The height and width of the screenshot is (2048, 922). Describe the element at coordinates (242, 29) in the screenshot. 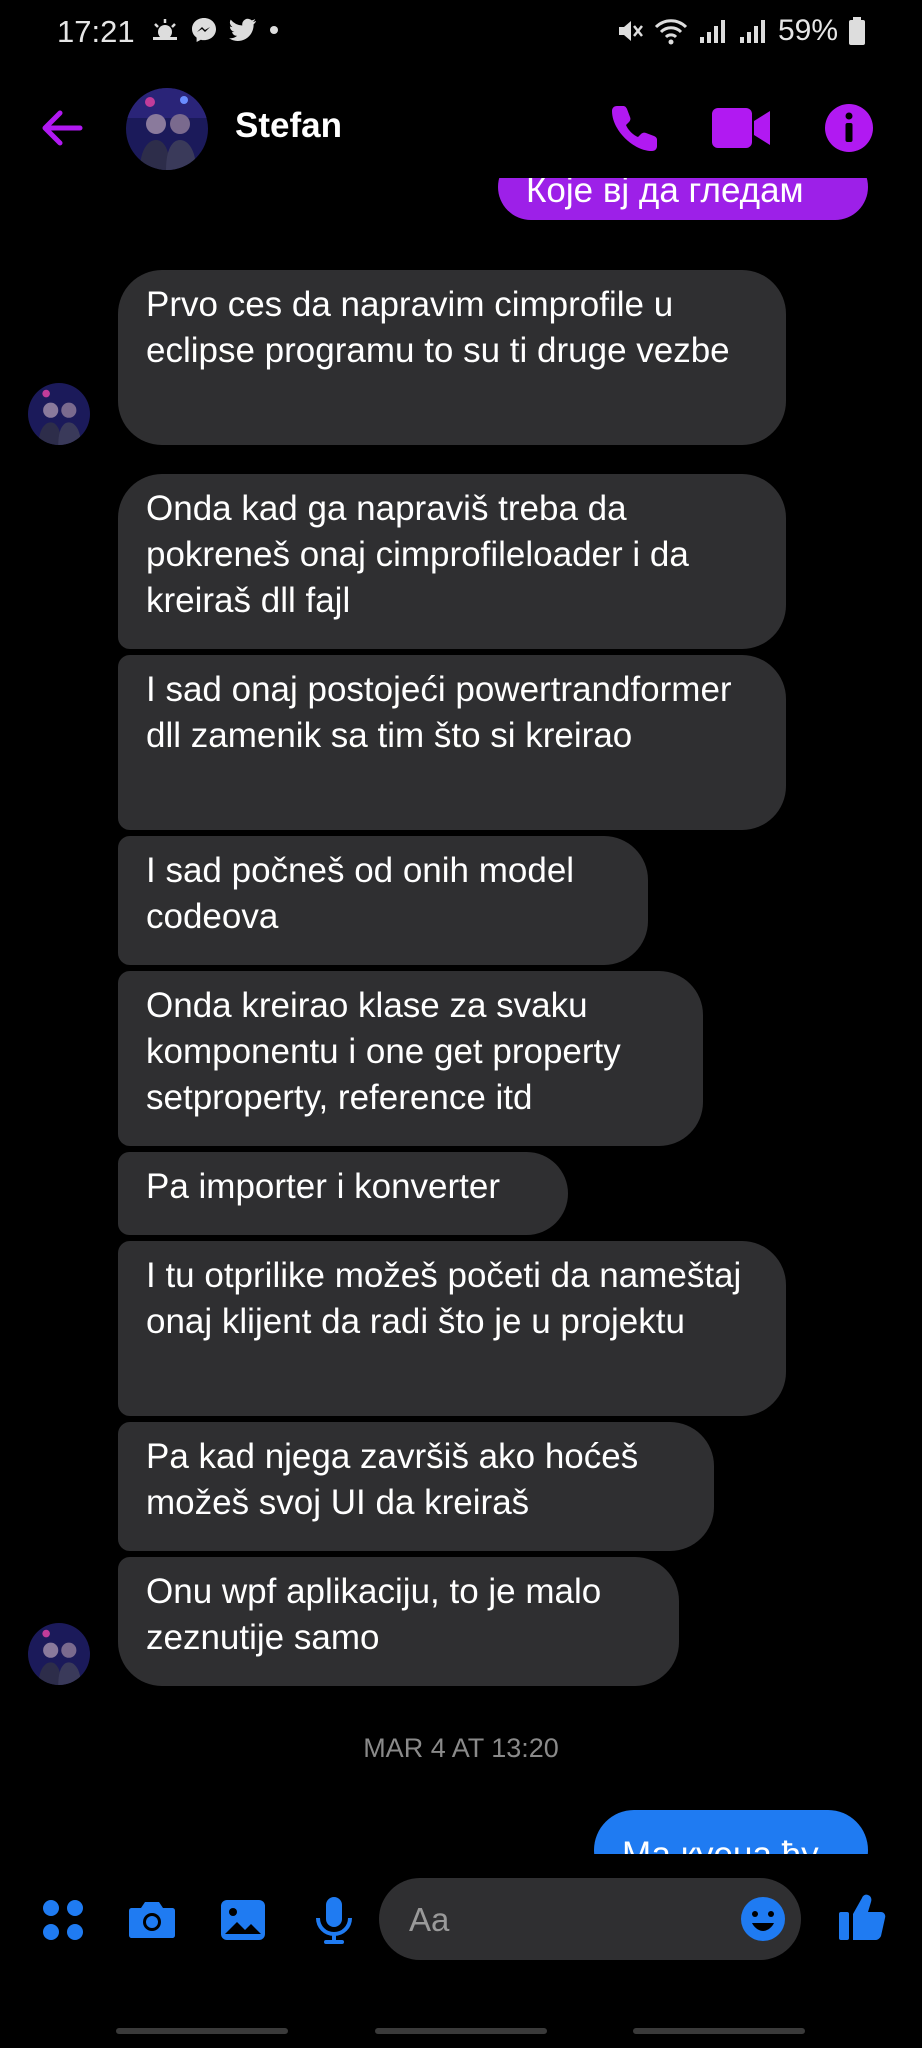

I see `twitter-icon` at that location.